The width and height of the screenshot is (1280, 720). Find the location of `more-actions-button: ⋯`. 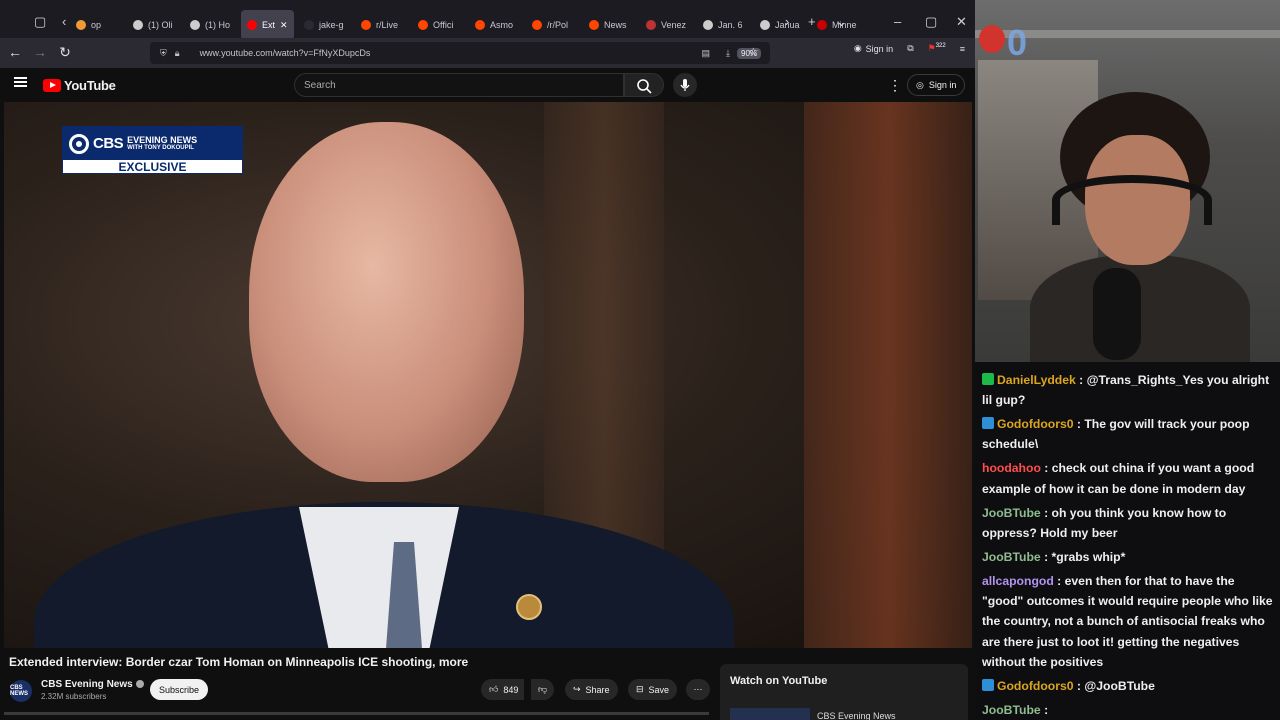

more-actions-button: ⋯ is located at coordinates (698, 689).